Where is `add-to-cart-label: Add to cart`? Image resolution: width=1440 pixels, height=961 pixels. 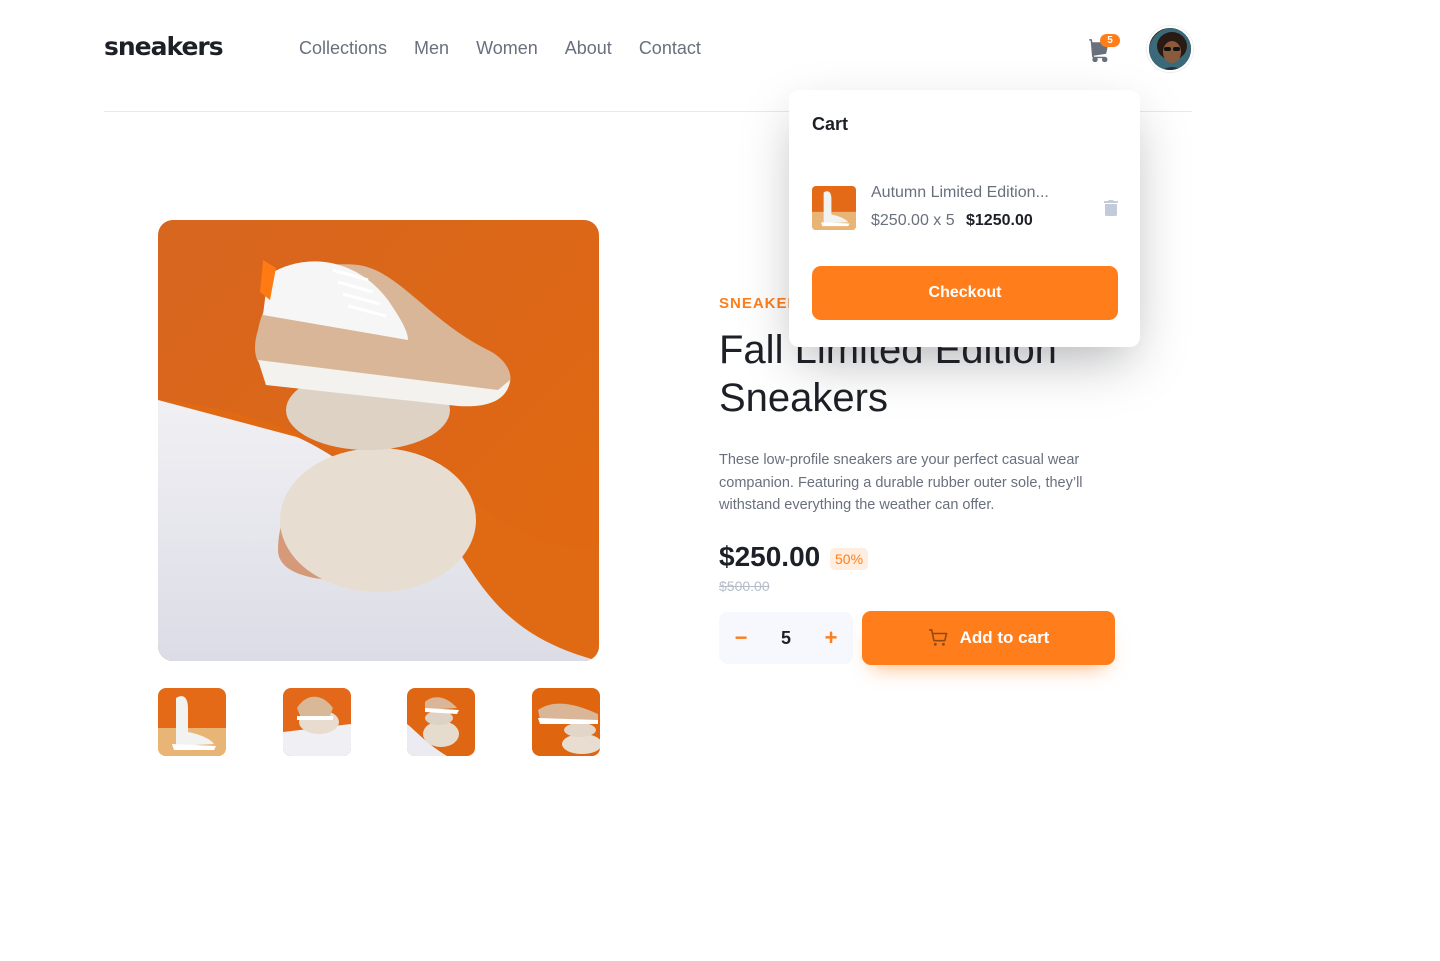 add-to-cart-label: Add to cart is located at coordinates (1004, 637).